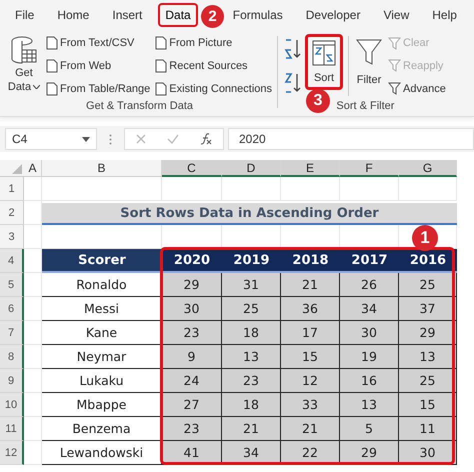  I want to click on database-icon, so click(24, 51).